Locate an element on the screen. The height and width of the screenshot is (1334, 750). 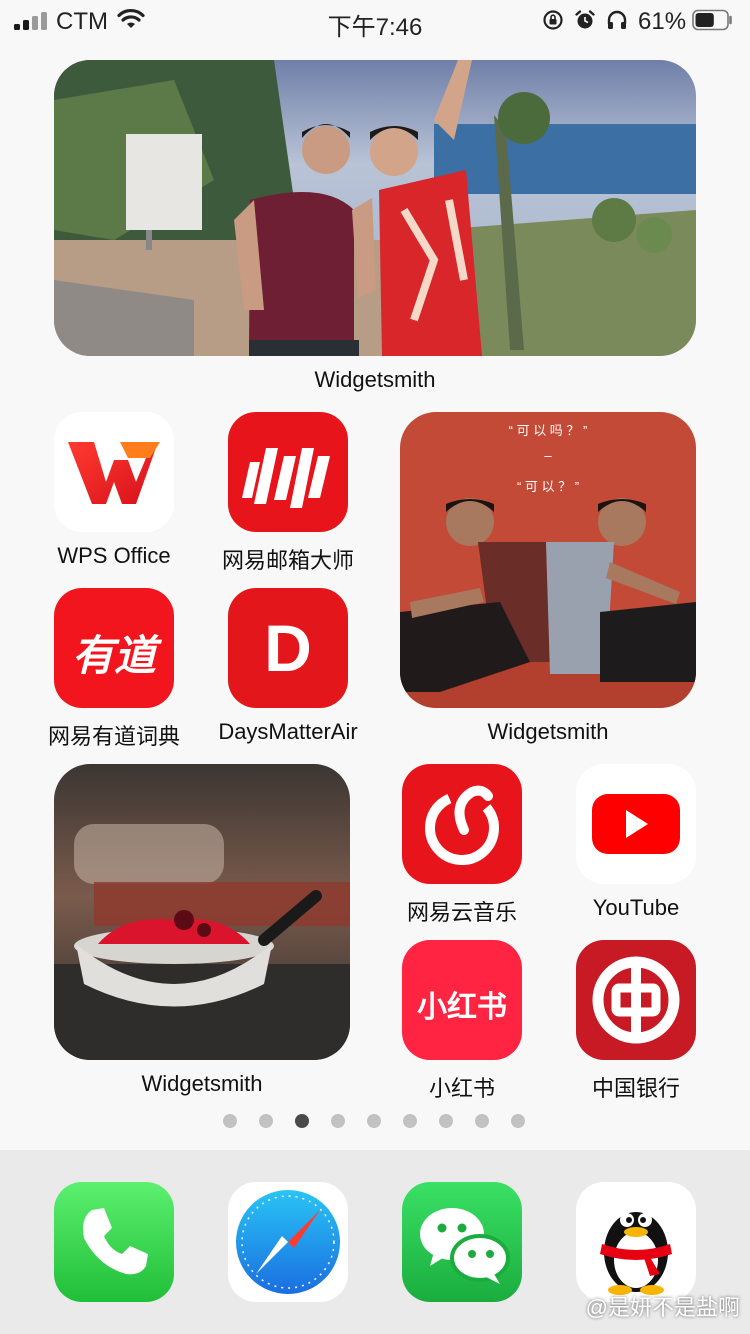
xiaohongshu-app: 小红书 is located at coordinates (462, 1000).